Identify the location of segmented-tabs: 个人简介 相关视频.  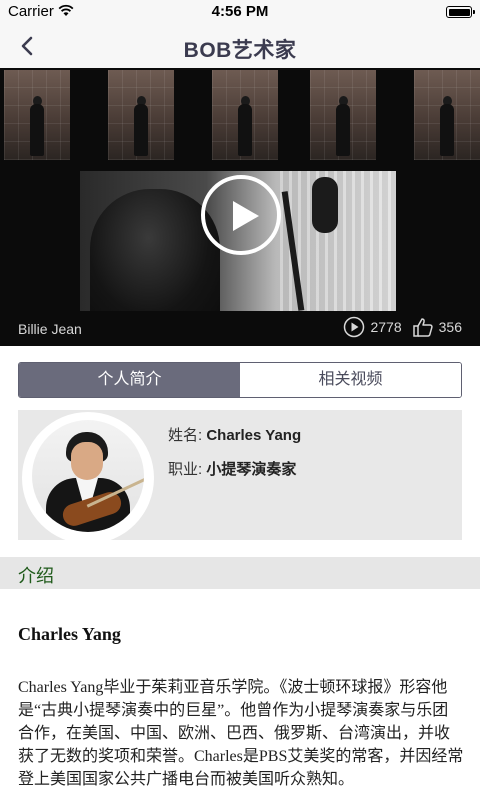
(240, 380).